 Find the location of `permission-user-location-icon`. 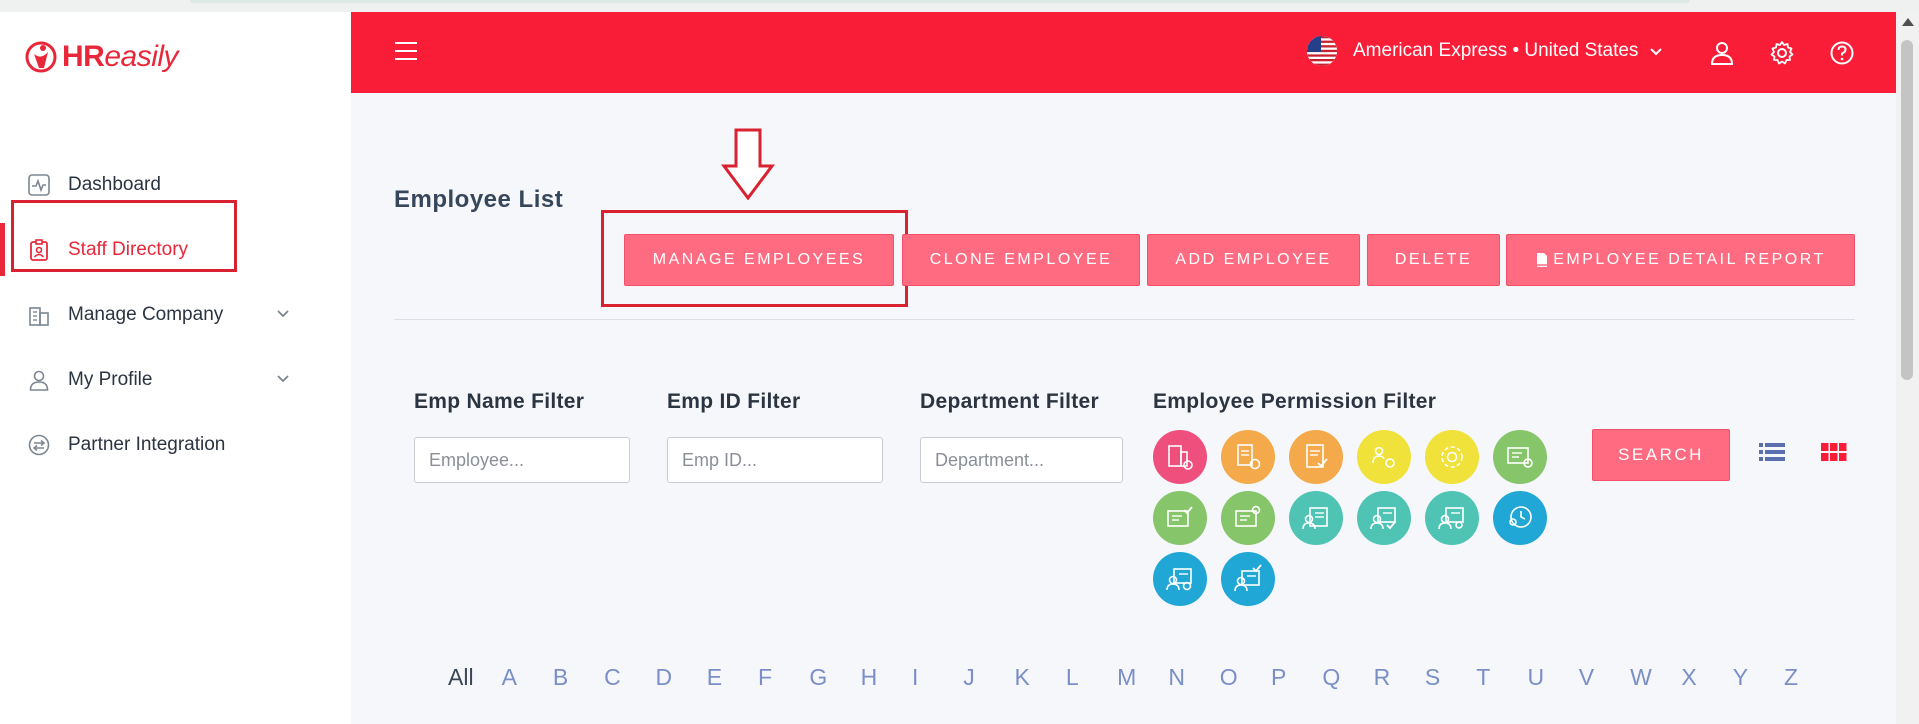

permission-user-location-icon is located at coordinates (1452, 518).